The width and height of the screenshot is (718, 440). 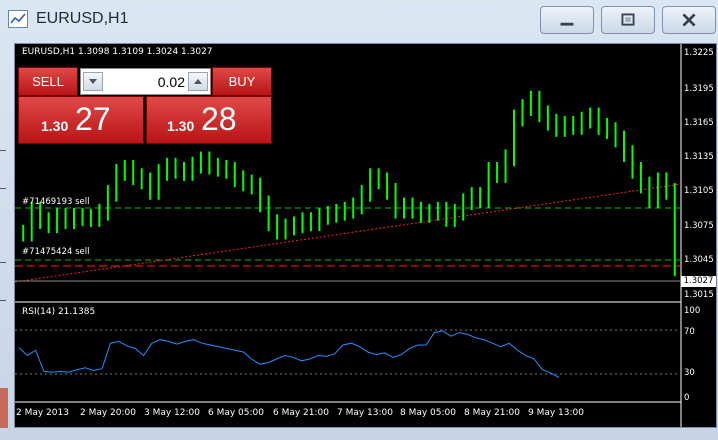 What do you see at coordinates (117, 52) in the screenshot?
I see `chart-header: EURUSD,H1 1.3098 1.3109 1.3024 1.3027` at bounding box center [117, 52].